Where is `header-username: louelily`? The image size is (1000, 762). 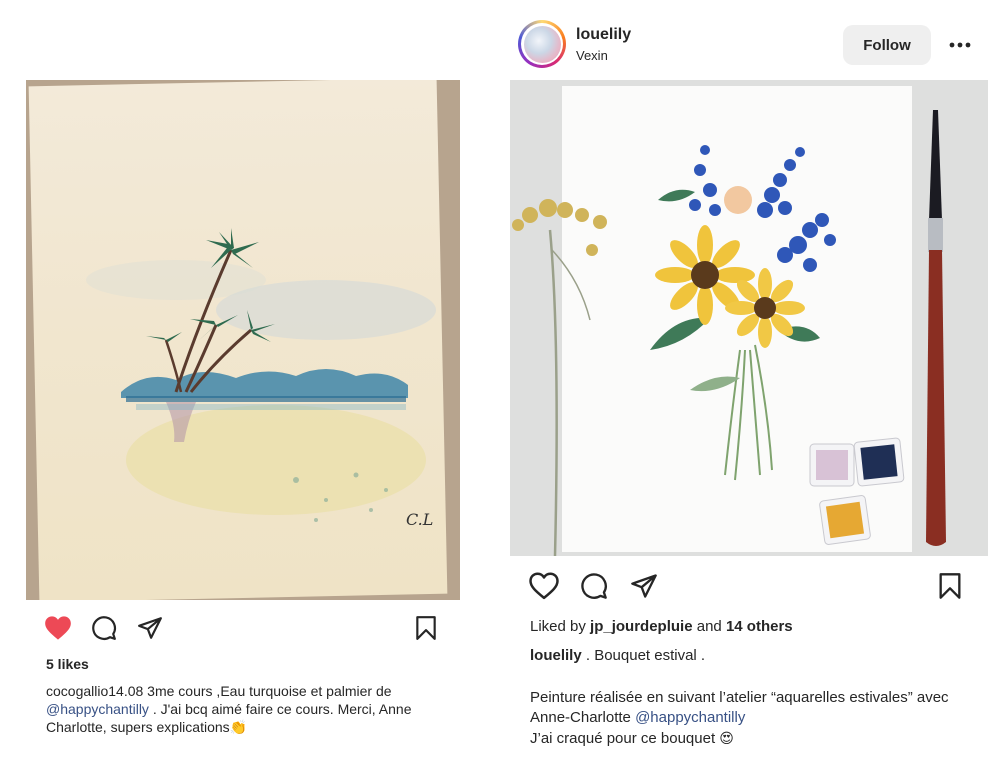 header-username: louelily is located at coordinates (603, 35).